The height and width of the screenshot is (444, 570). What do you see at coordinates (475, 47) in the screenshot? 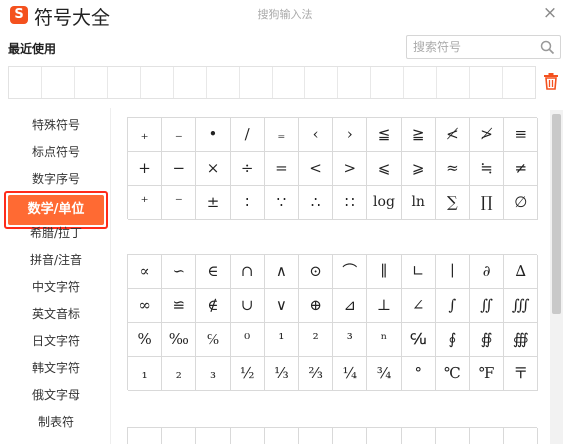
I see `search-input` at bounding box center [475, 47].